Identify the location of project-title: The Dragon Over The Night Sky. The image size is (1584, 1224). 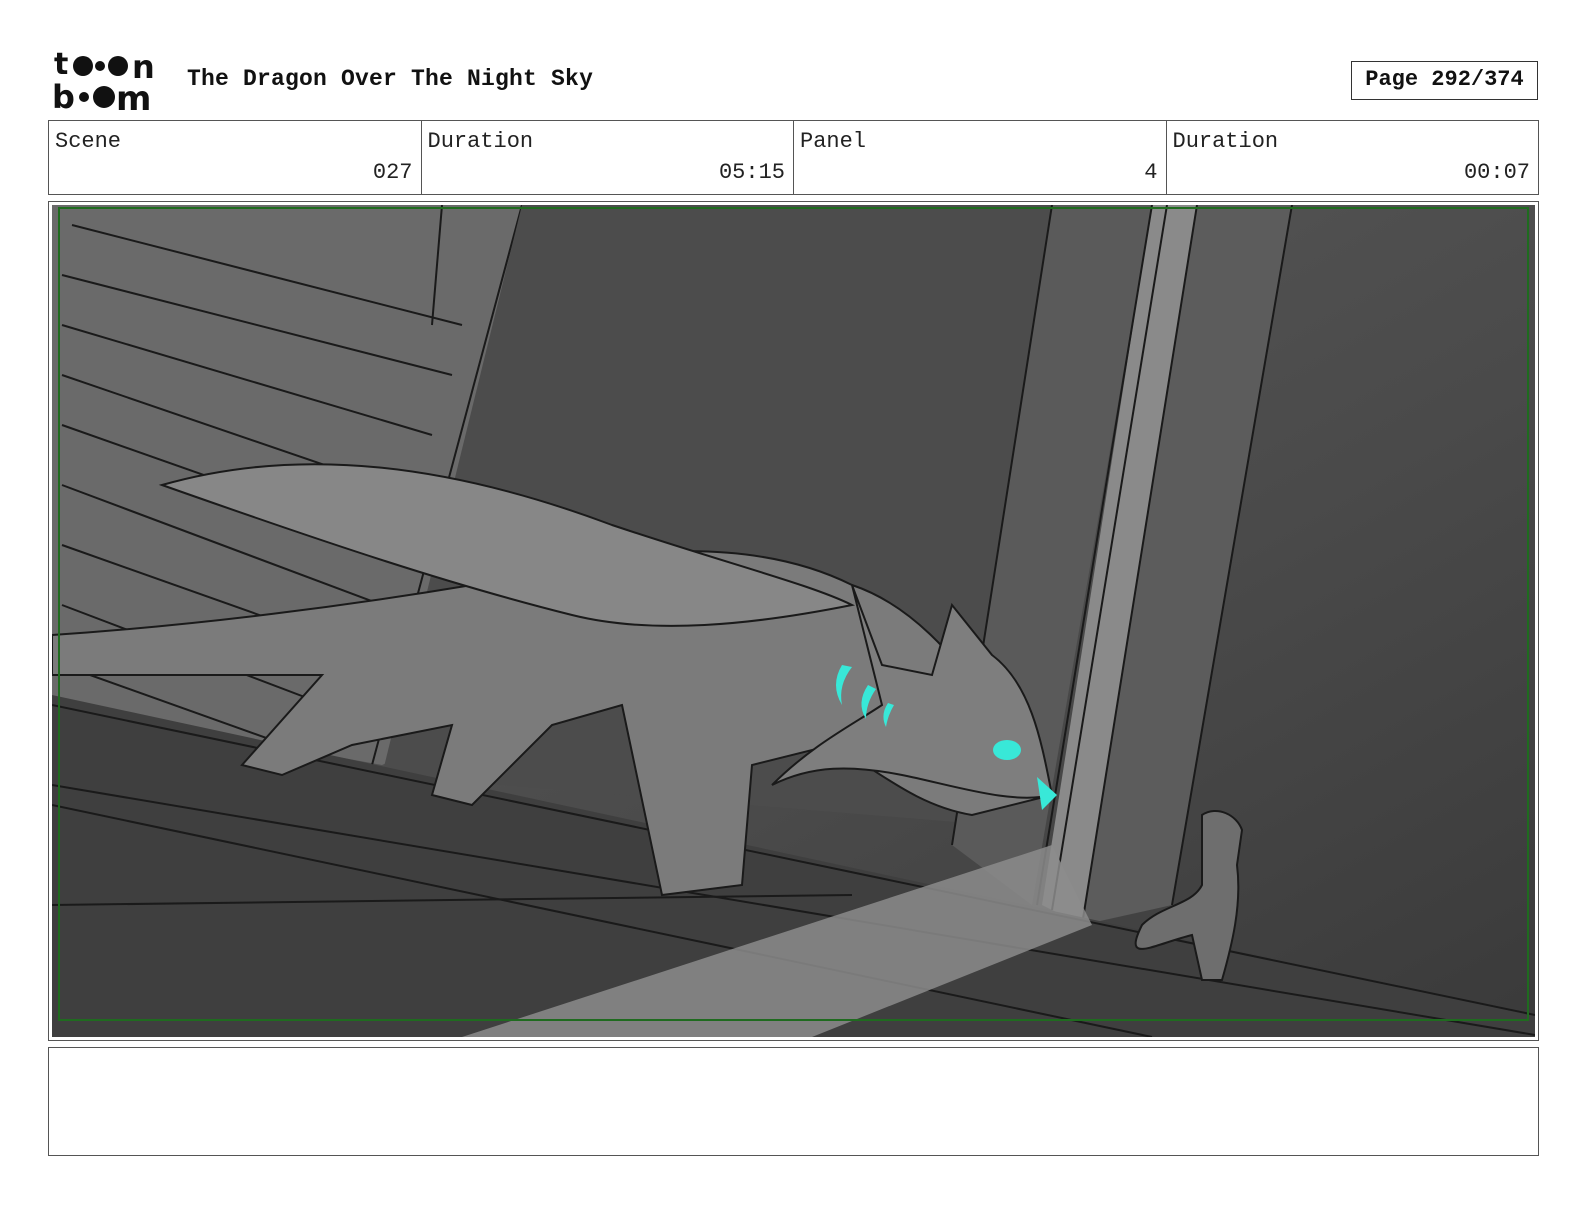
(390, 79).